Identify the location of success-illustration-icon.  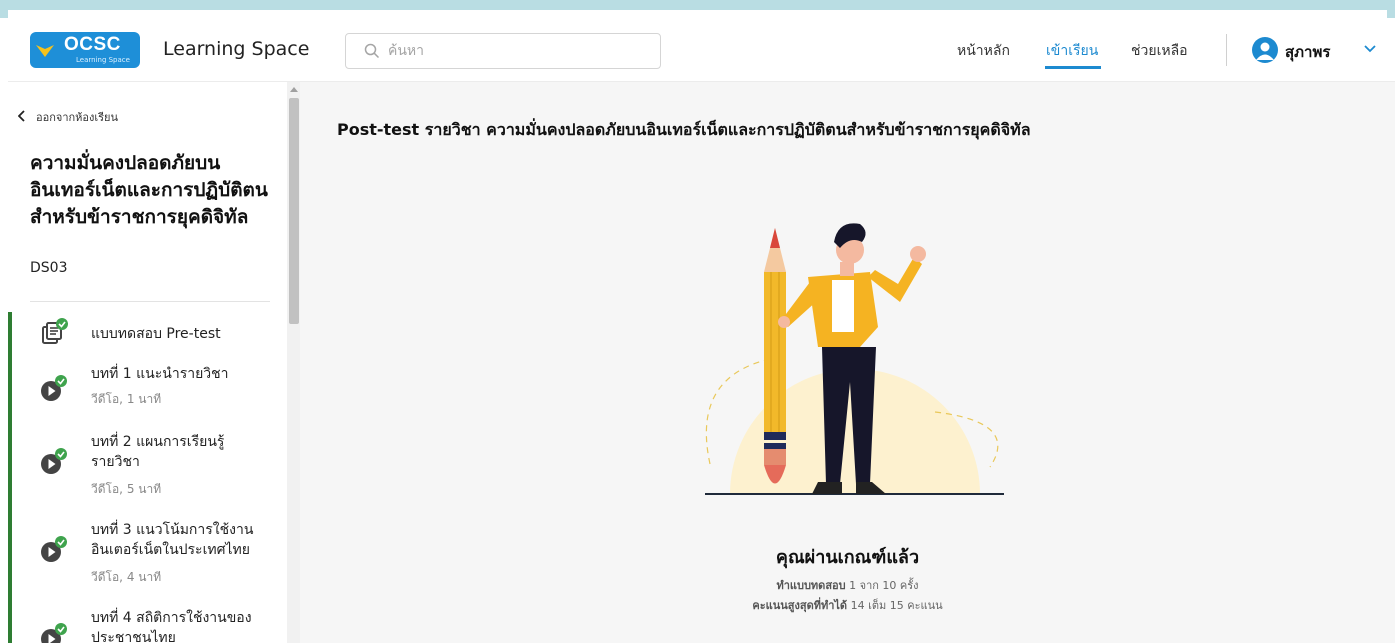
(854, 359).